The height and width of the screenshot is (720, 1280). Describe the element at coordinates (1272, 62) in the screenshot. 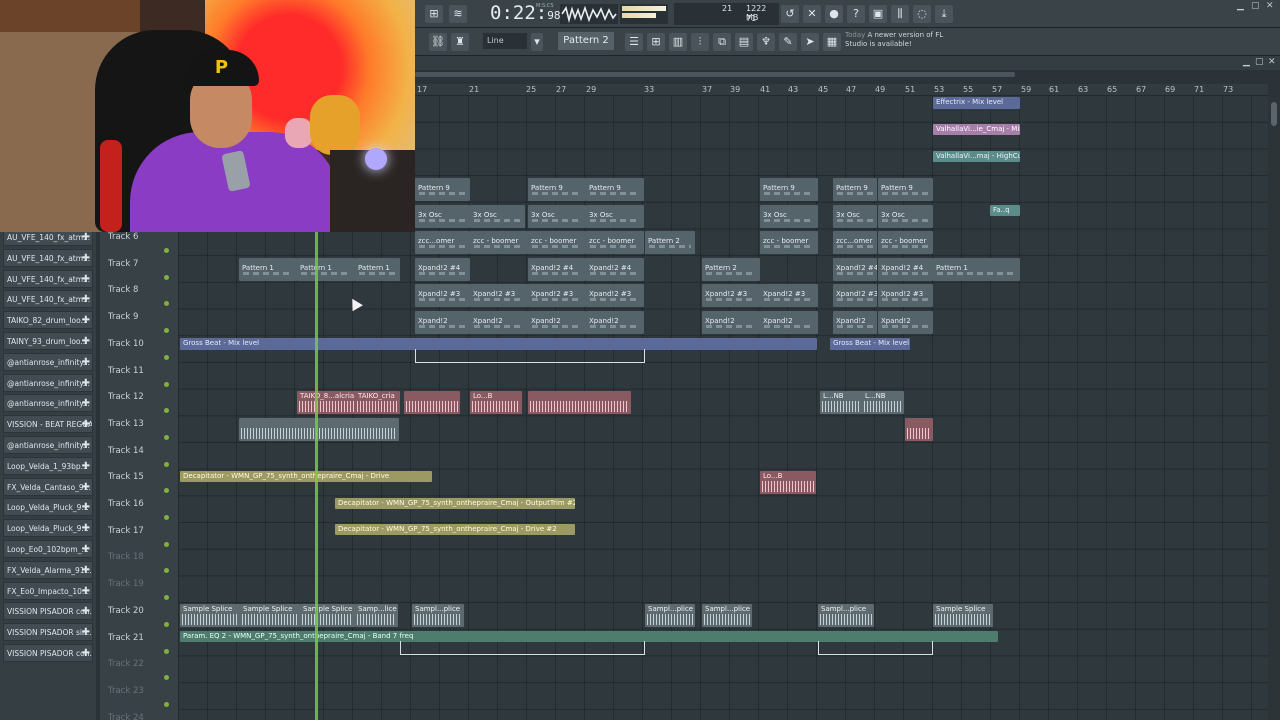

I see `playlist-close-icon: ✕` at that location.